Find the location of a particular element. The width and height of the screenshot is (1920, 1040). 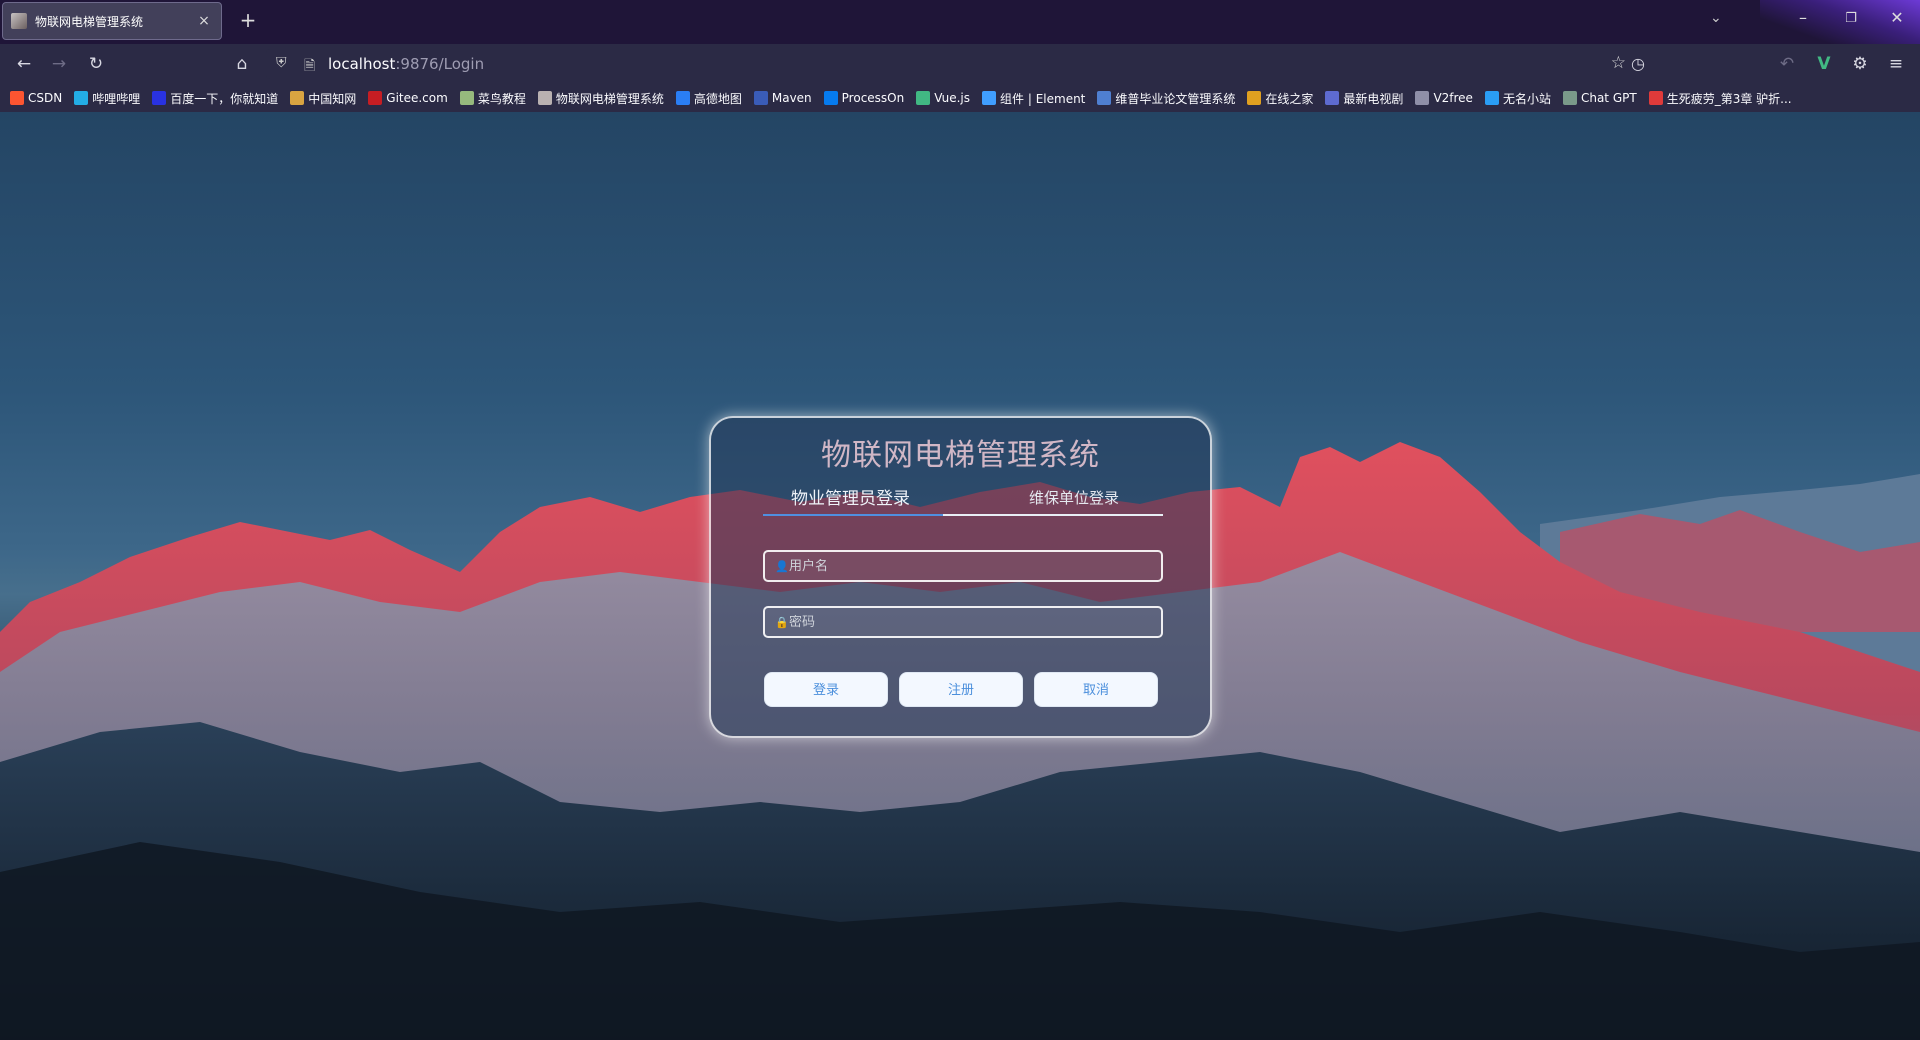

vue-devtools-icon: V is located at coordinates (1824, 64).